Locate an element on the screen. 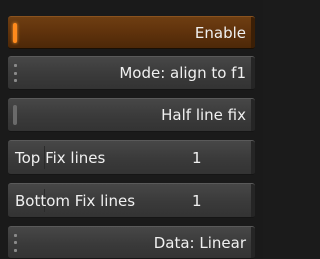 The width and height of the screenshot is (320, 259). bottom-fix-lines-value: 1 is located at coordinates (197, 200).